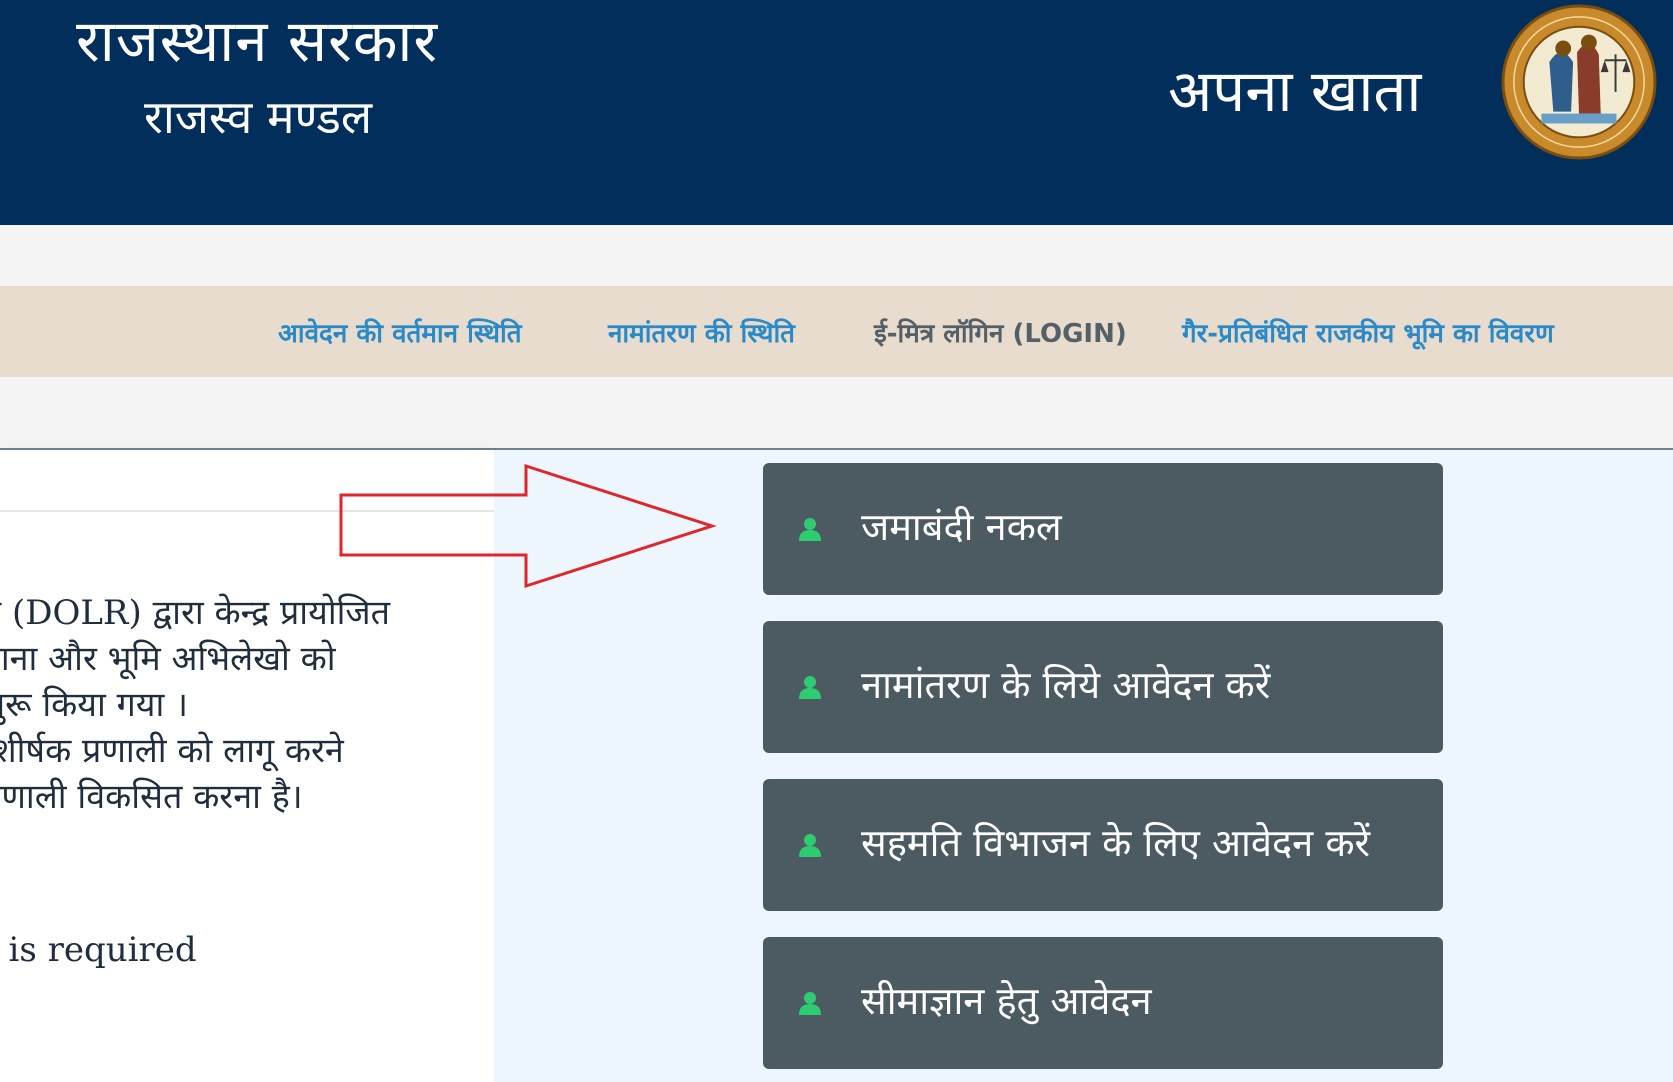 The width and height of the screenshot is (1673, 1082). I want to click on department-title: राजस्व मण्डल, so click(258, 117).